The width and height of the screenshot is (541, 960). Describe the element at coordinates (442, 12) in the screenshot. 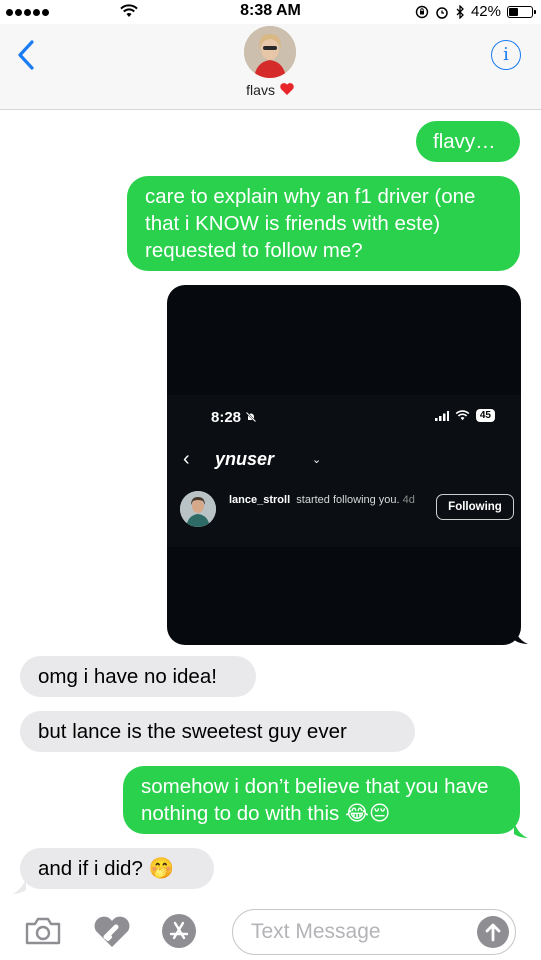

I see `alarm-icon` at that location.